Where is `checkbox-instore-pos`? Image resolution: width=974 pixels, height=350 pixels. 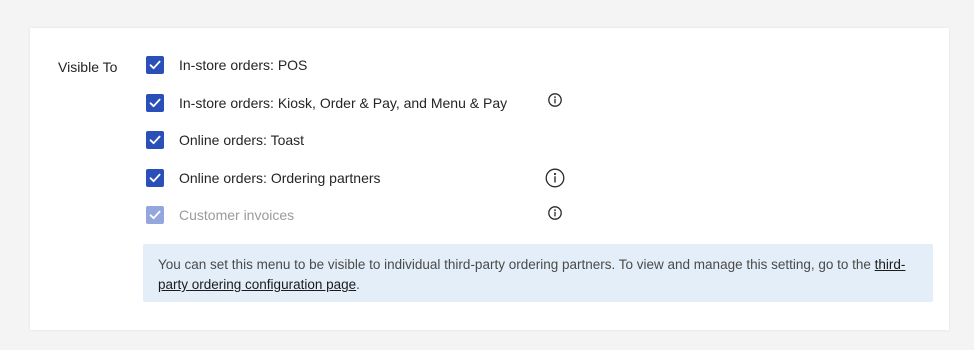 checkbox-instore-pos is located at coordinates (155, 65).